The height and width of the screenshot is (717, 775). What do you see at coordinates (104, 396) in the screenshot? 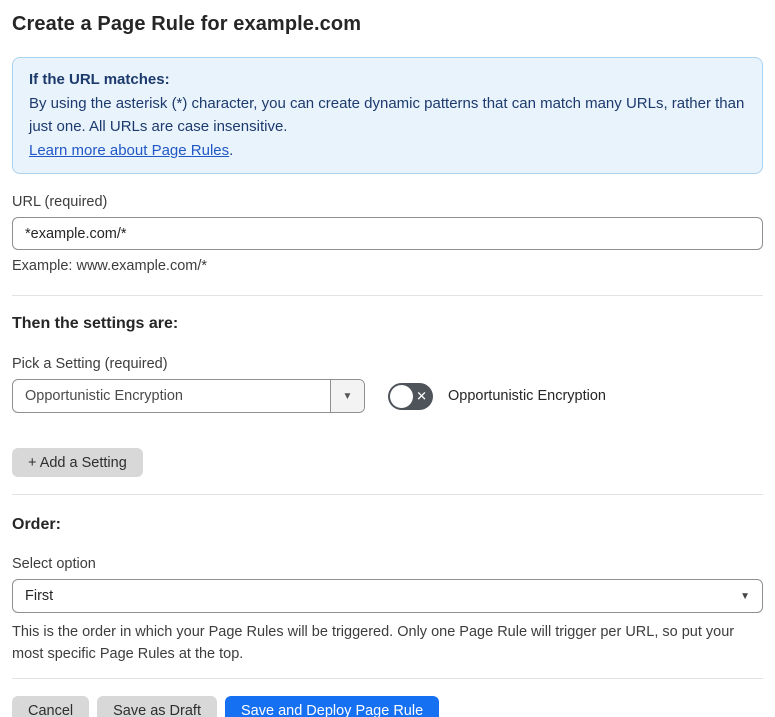
I see `setting-select-value: Opportunistic Encryption` at bounding box center [104, 396].